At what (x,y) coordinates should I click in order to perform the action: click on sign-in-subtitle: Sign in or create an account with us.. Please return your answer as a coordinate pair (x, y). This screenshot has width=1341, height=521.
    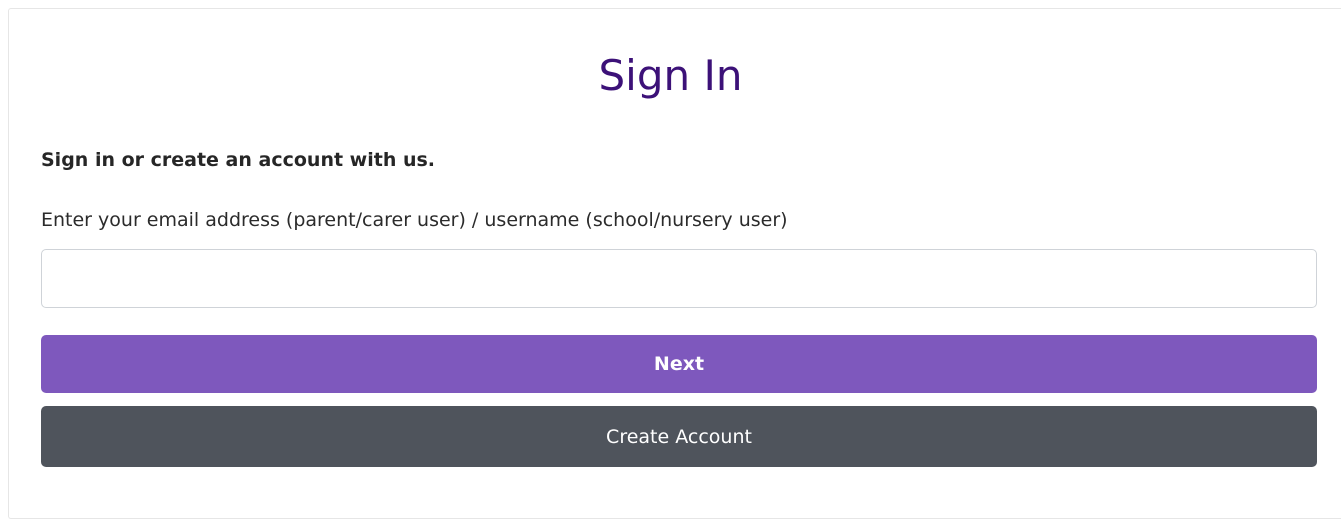
    Looking at the image, I should click on (238, 160).